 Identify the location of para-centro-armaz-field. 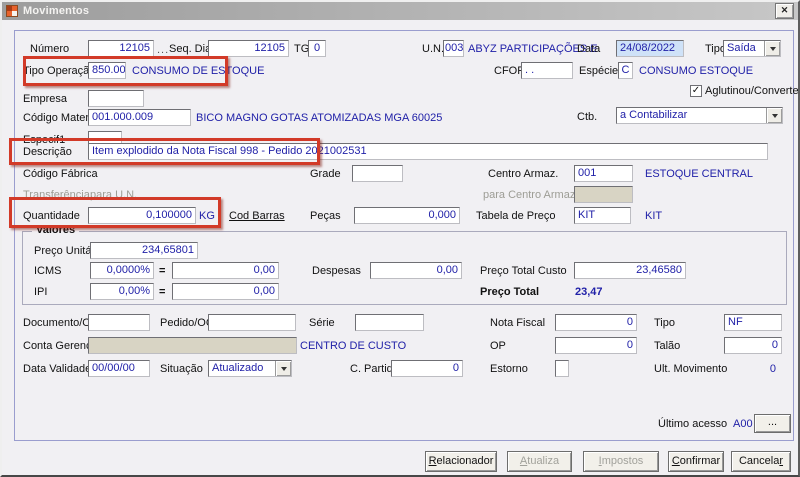
(603, 194).